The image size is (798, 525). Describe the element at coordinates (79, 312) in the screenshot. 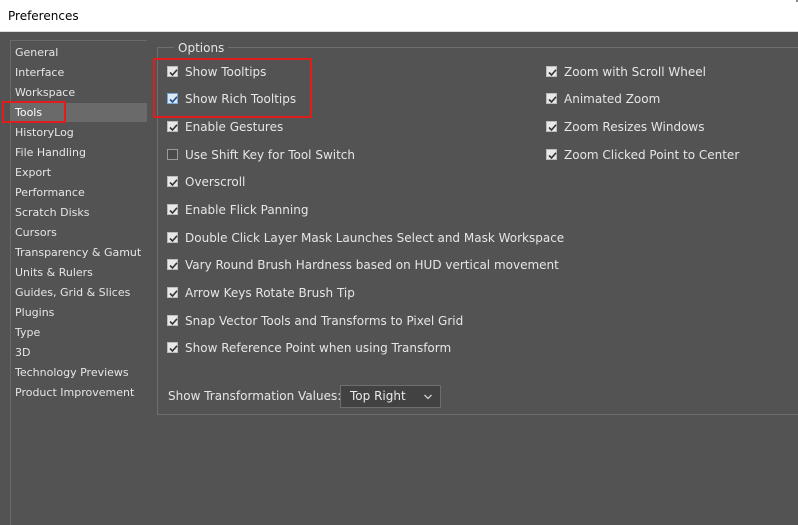

I see `sidebar-item-plugins: Plugins` at that location.